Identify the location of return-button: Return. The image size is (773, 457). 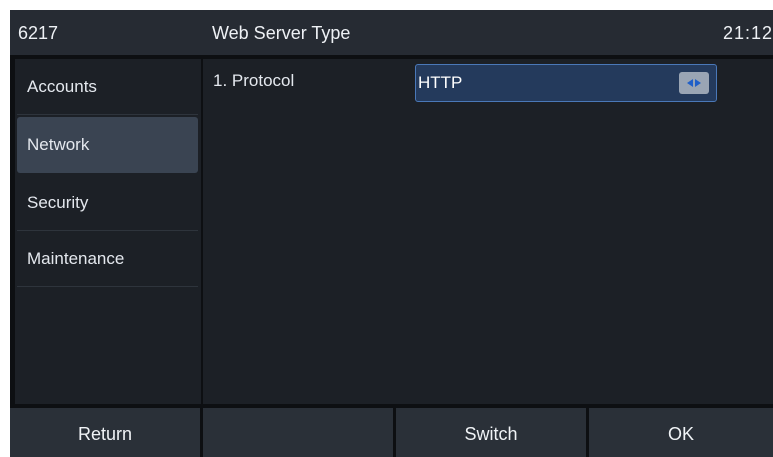
(105, 432).